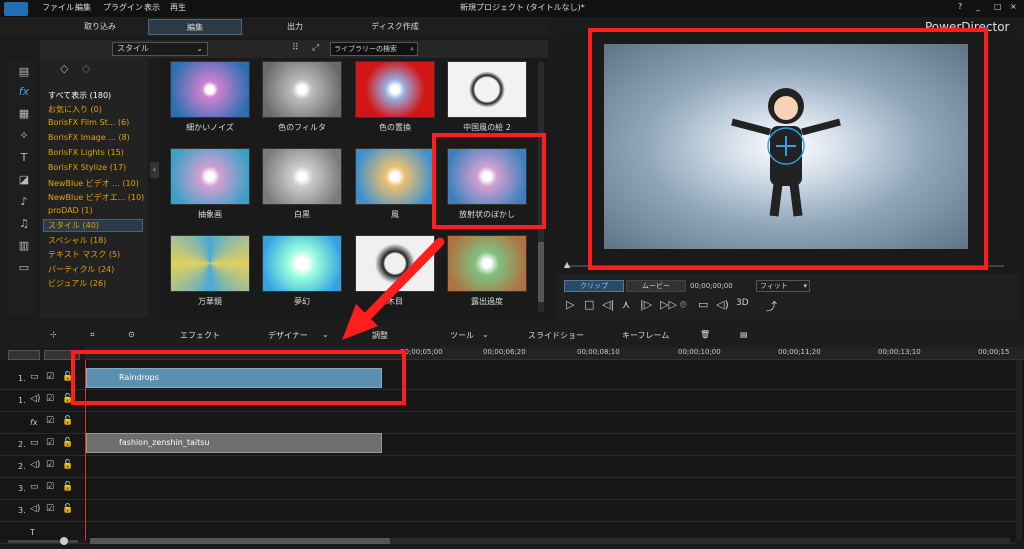  Describe the element at coordinates (295, 48) in the screenshot. I see `grid-view-icon: ⠿` at that location.